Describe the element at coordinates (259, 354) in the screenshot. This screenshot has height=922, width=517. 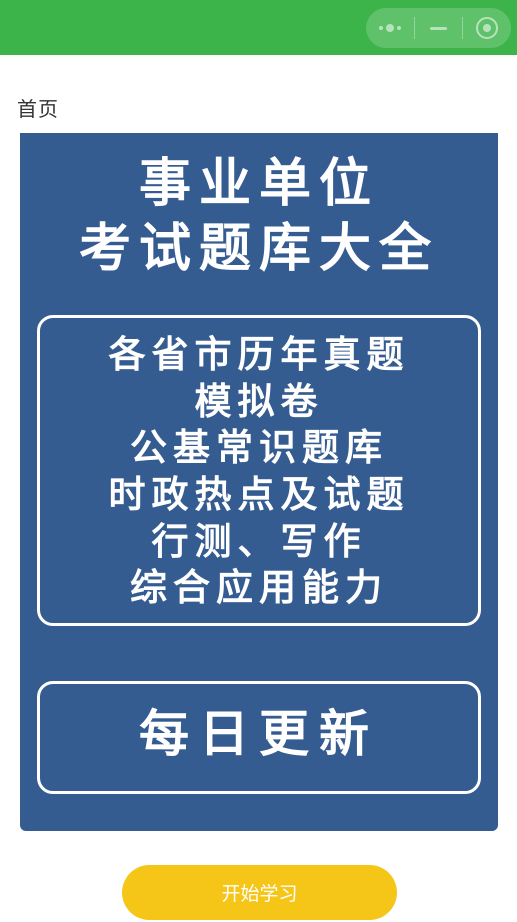
I see `feature-line: 各省市历年真题` at that location.